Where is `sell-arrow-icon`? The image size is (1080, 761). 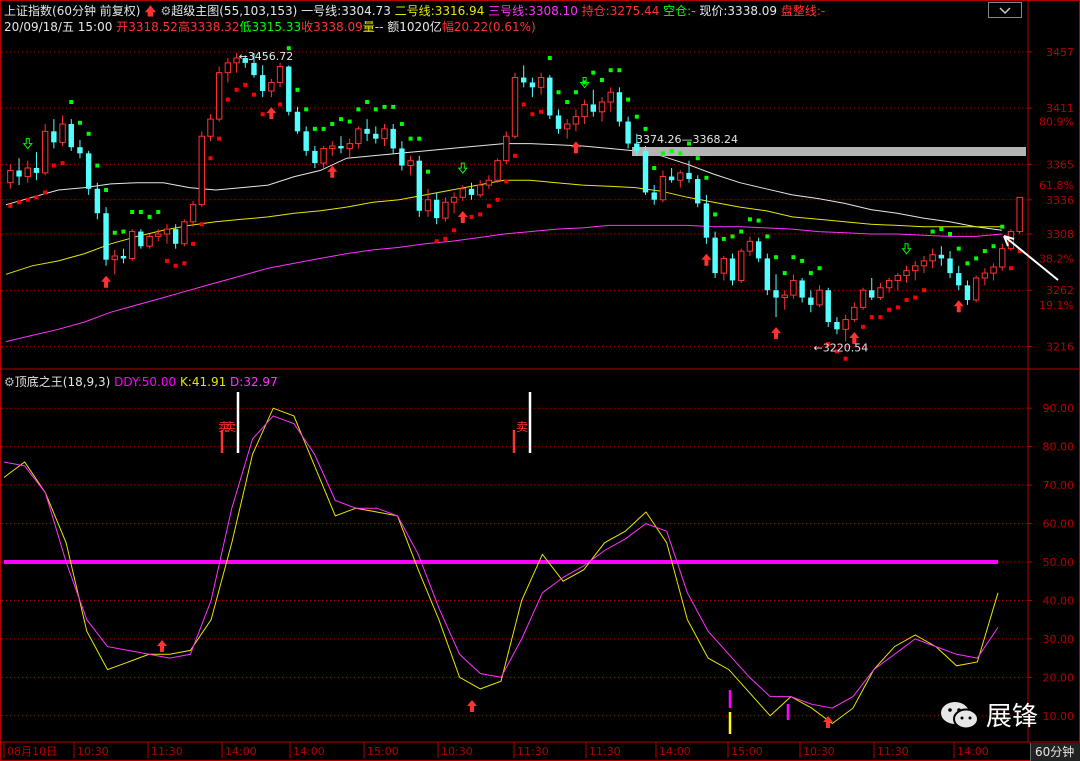
sell-arrow-icon is located at coordinates (906, 249).